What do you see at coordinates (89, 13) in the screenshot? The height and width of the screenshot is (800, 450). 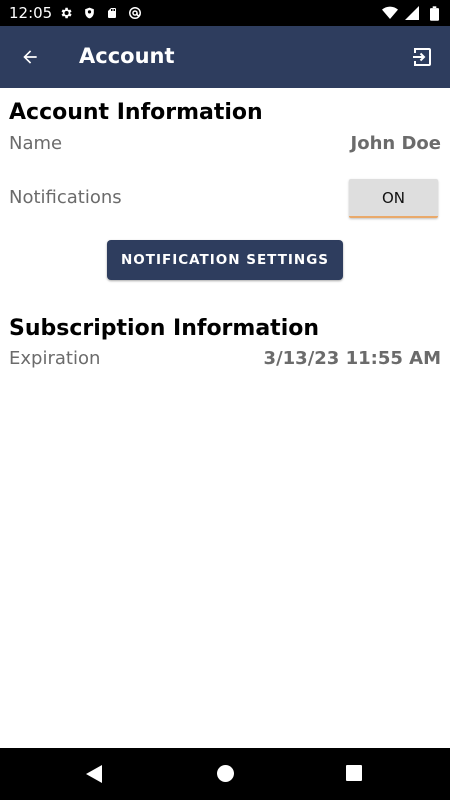 I see `shield-icon` at bounding box center [89, 13].